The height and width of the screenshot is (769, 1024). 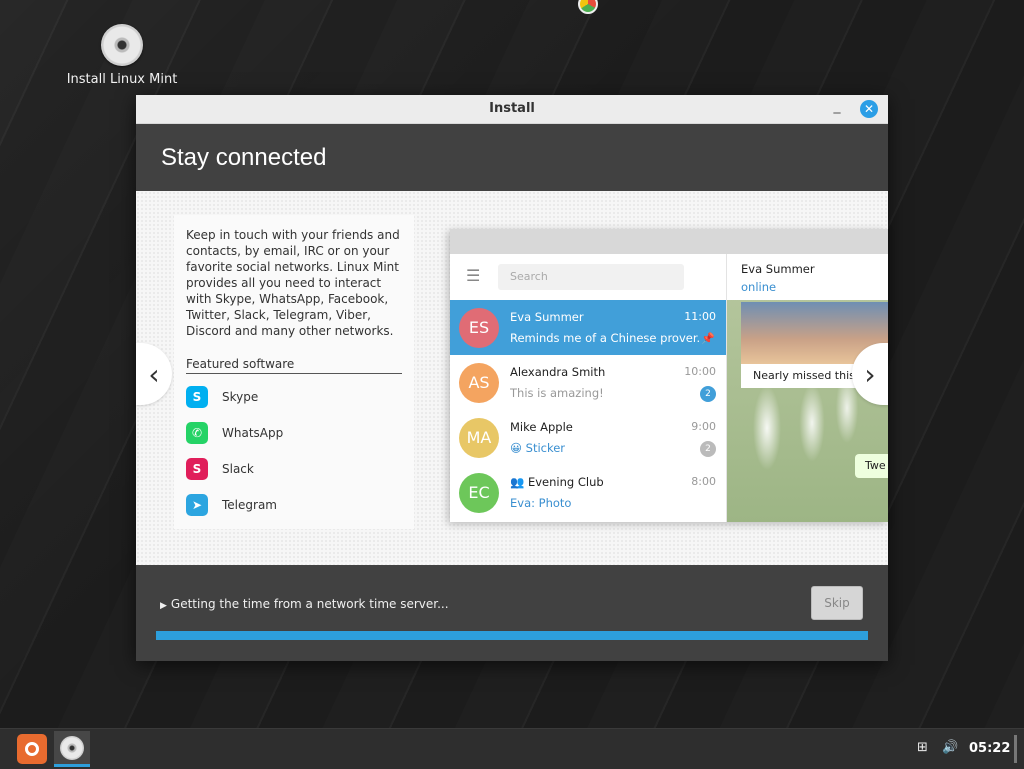 What do you see at coordinates (249, 504) in the screenshot?
I see `featured-app-label: Telegram` at bounding box center [249, 504].